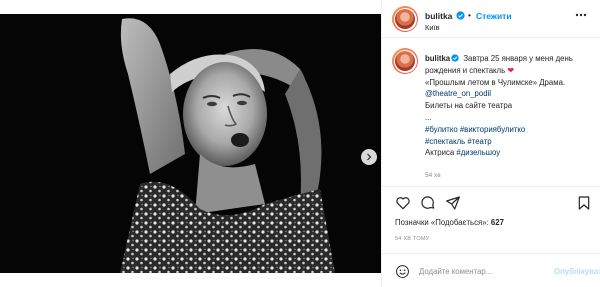 The height and width of the screenshot is (287, 600). I want to click on action-bar, so click(491, 201).